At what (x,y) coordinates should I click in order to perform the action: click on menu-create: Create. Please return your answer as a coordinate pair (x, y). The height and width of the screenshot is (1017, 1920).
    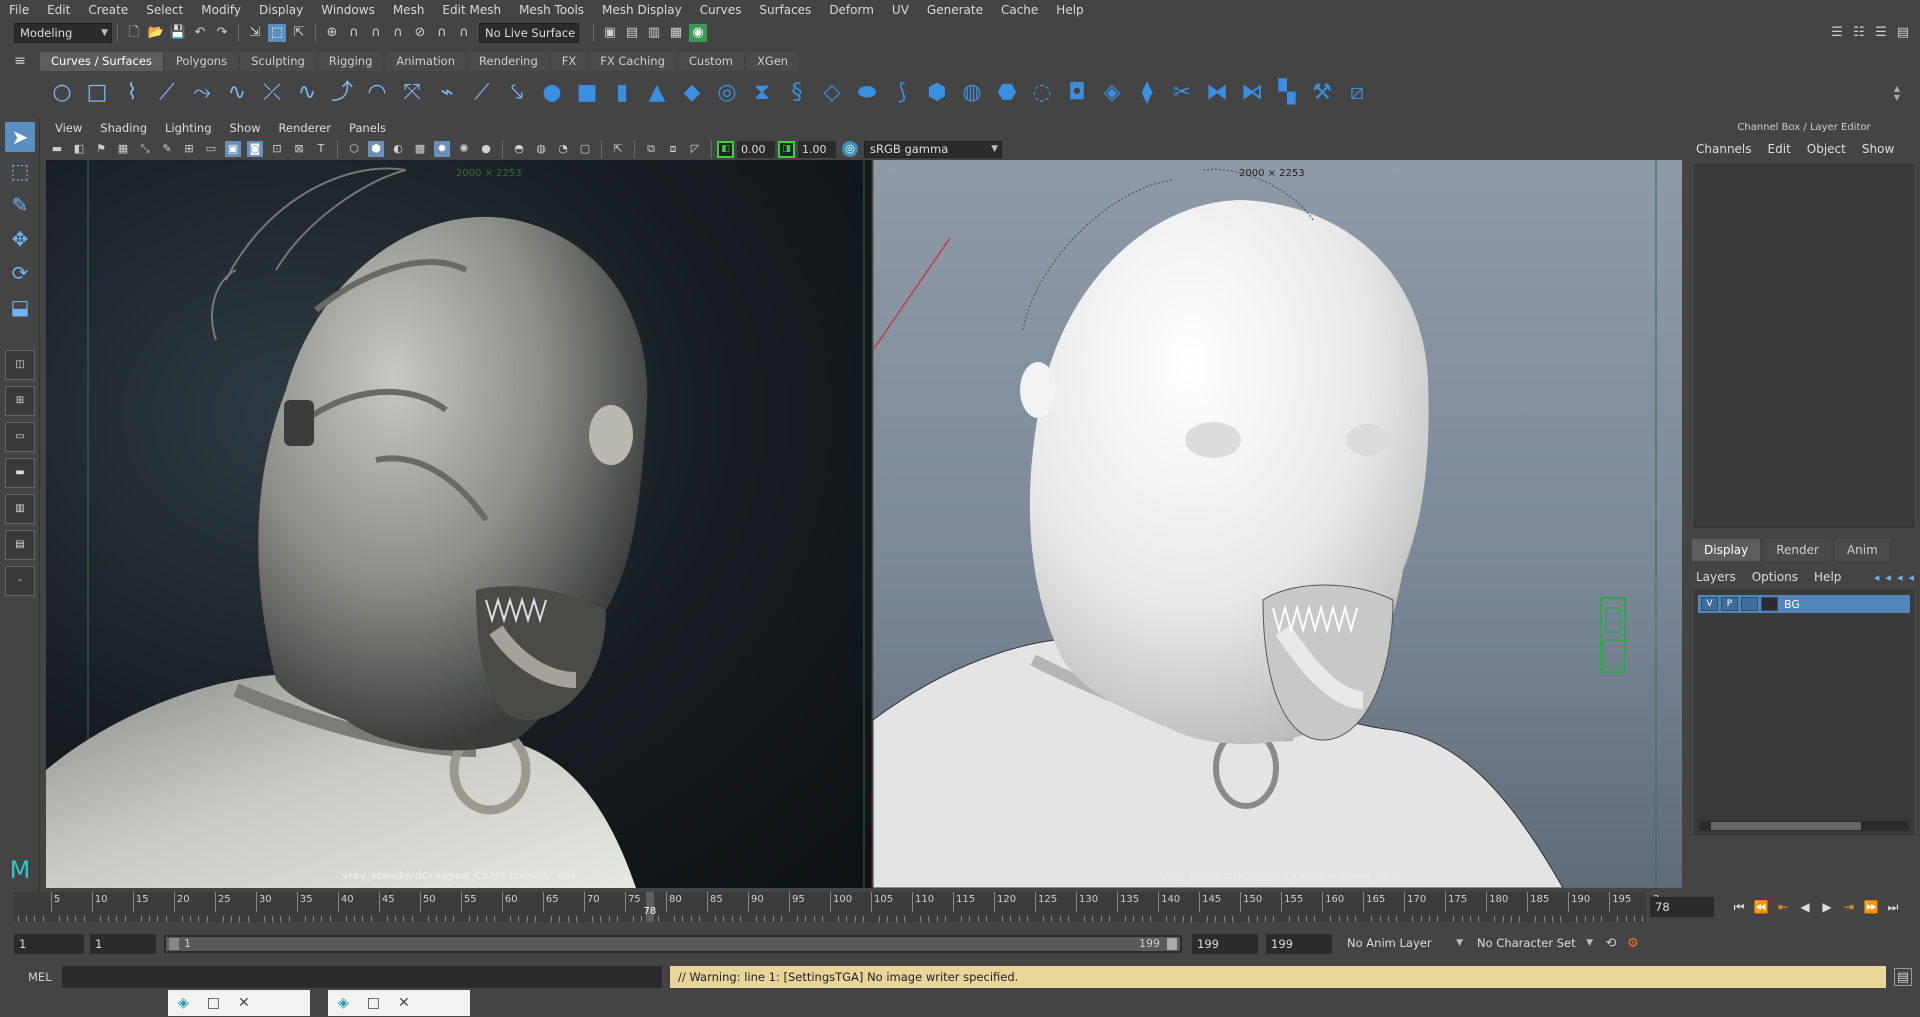
    Looking at the image, I should click on (108, 10).